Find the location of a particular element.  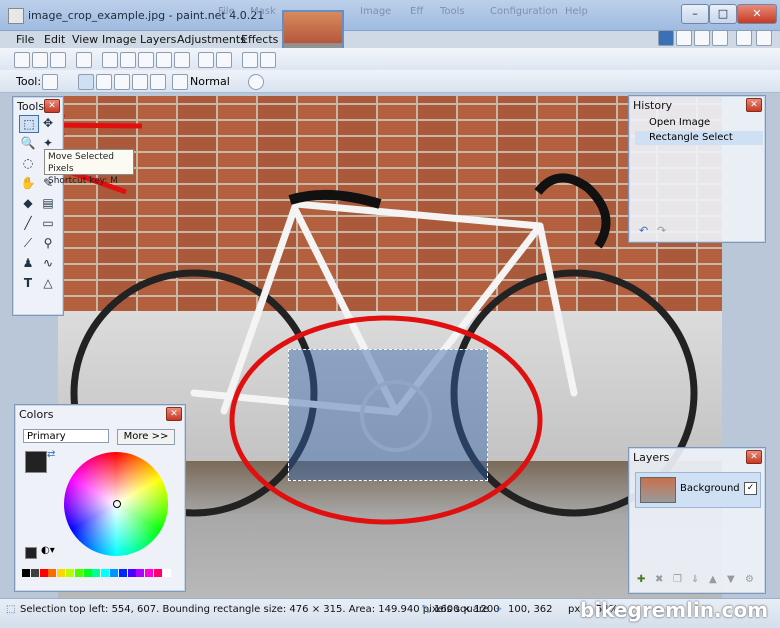

zoom-icon: 🔍 is located at coordinates (28, 143).